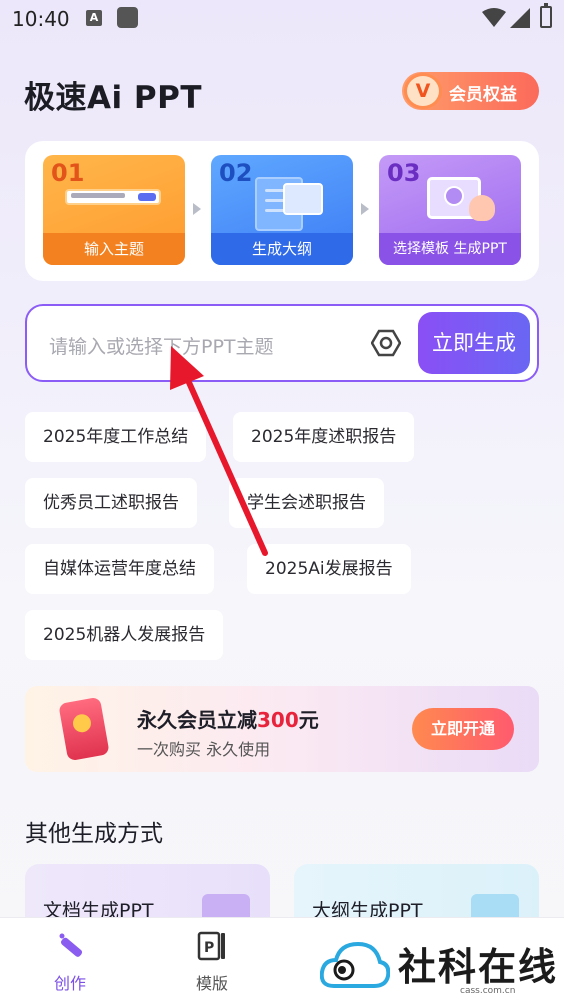  I want to click on notification-square-icon, so click(127, 17).